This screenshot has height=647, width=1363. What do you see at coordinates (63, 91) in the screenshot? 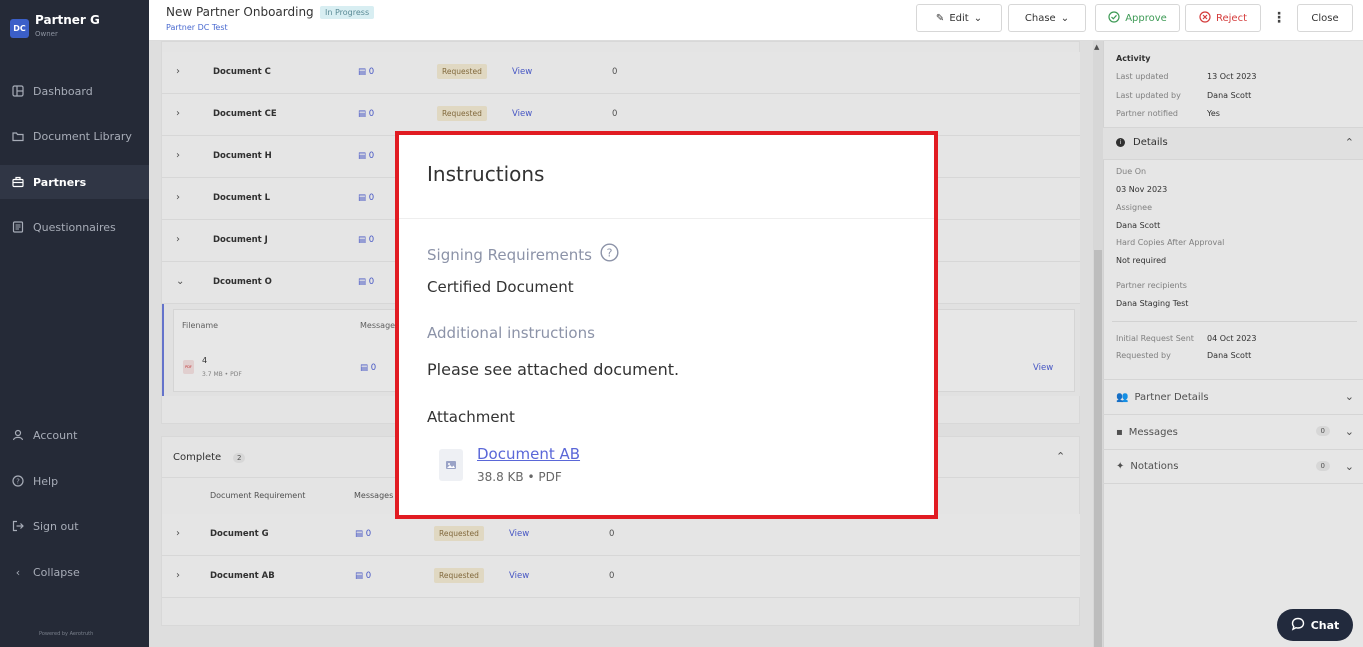
I see `nav-dashboard-label: Dashboard` at bounding box center [63, 91].